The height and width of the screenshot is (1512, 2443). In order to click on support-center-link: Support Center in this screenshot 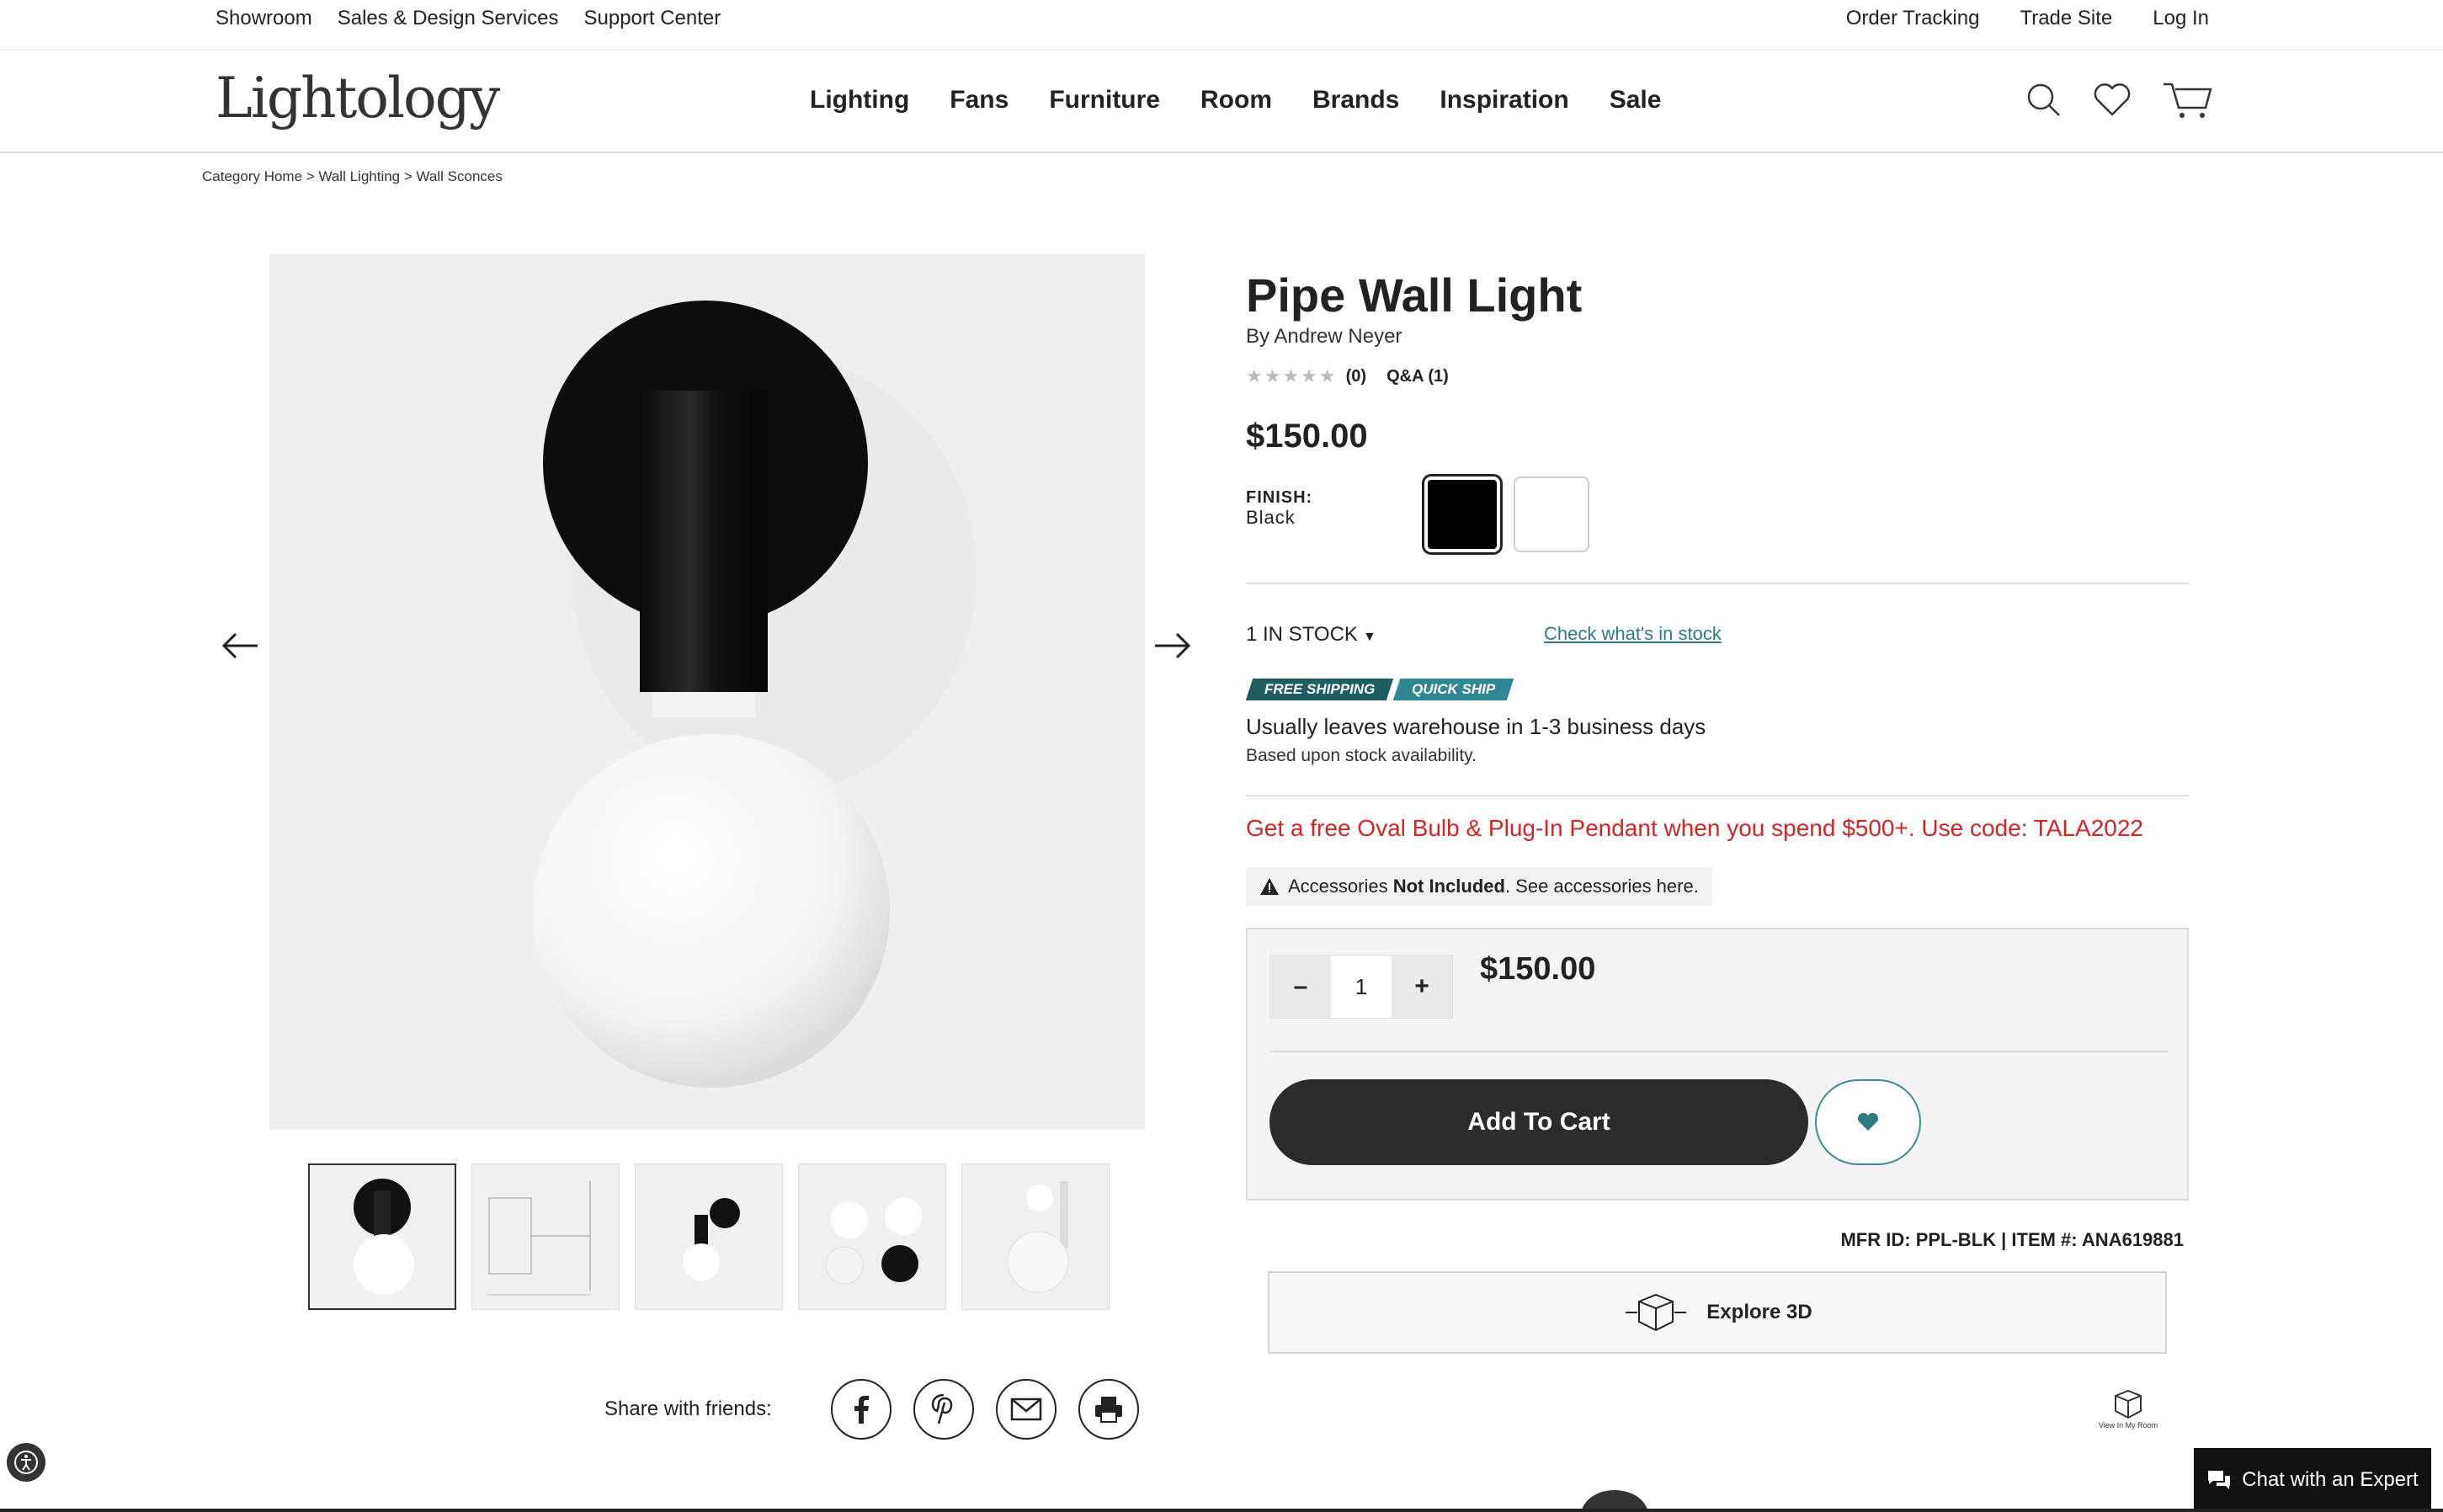, I will do `click(652, 18)`.